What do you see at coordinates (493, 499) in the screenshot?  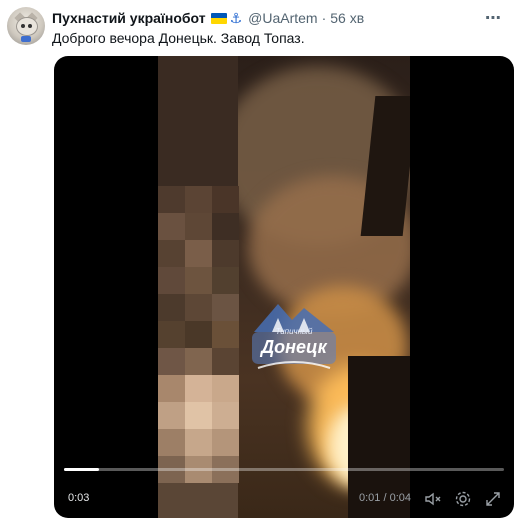 I see `fullscreen-icon` at bounding box center [493, 499].